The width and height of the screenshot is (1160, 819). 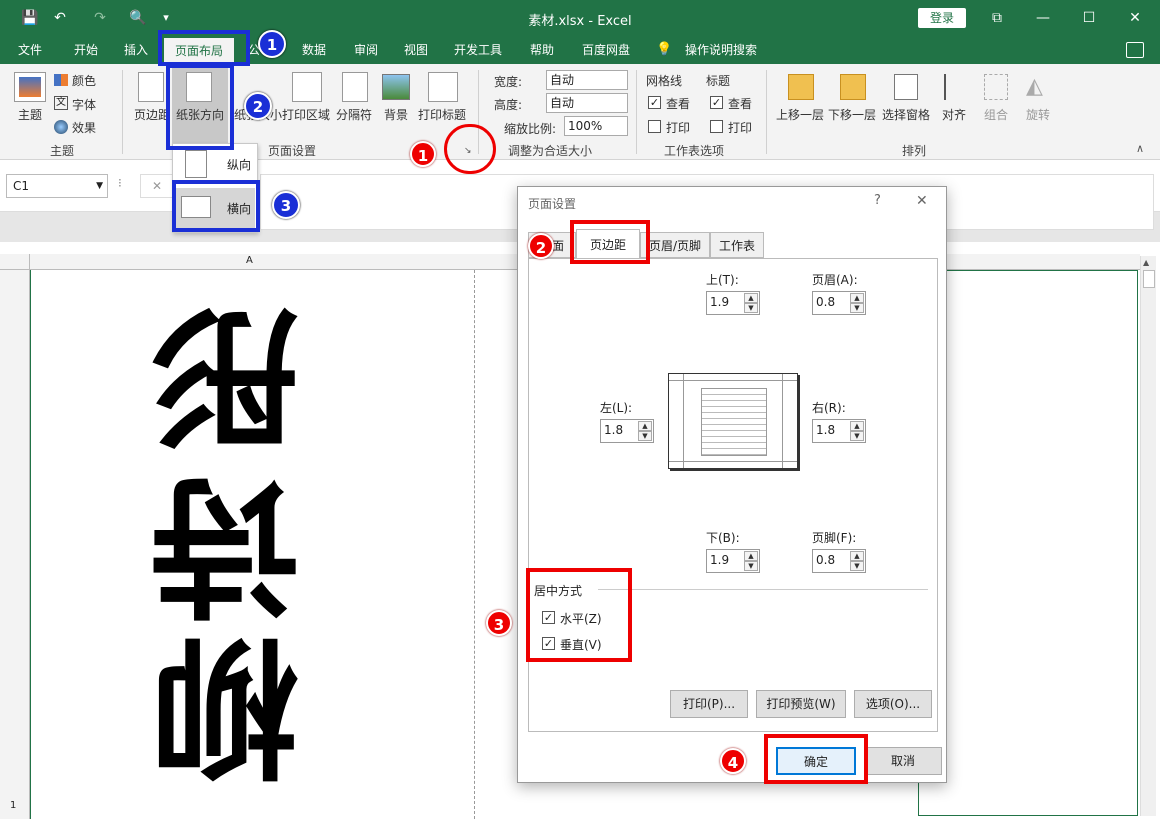 I want to click on headings-view-label: 查看, so click(x=740, y=104).